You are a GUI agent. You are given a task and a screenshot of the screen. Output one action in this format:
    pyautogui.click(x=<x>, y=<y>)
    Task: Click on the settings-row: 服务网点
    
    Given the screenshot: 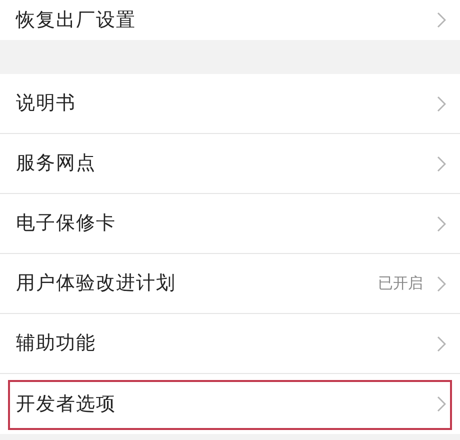 What is the action you would take?
    pyautogui.click(x=230, y=164)
    